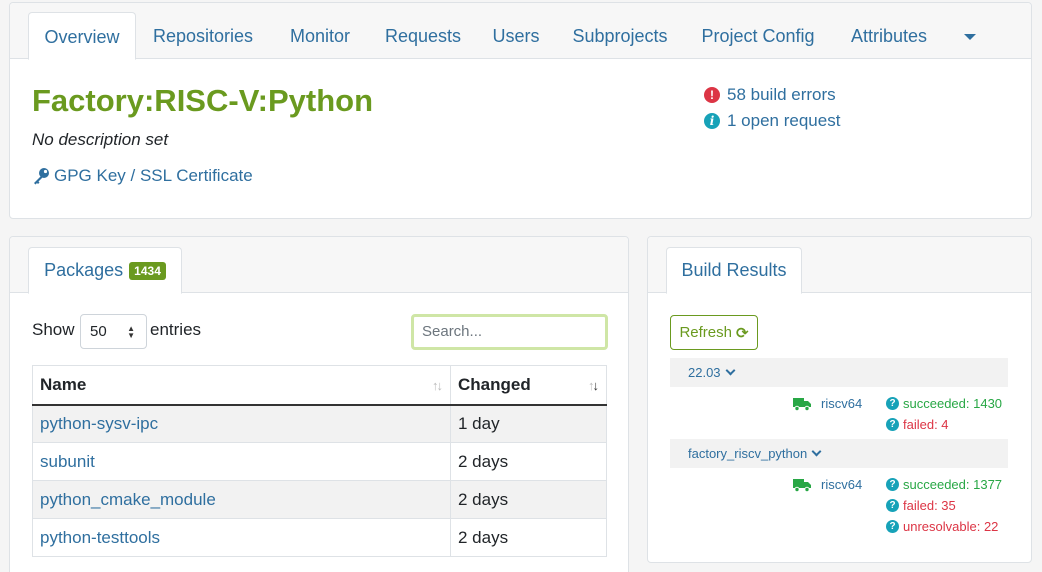 This screenshot has height=572, width=1042. I want to click on refresh-button: Refresh ⟳, so click(714, 332).